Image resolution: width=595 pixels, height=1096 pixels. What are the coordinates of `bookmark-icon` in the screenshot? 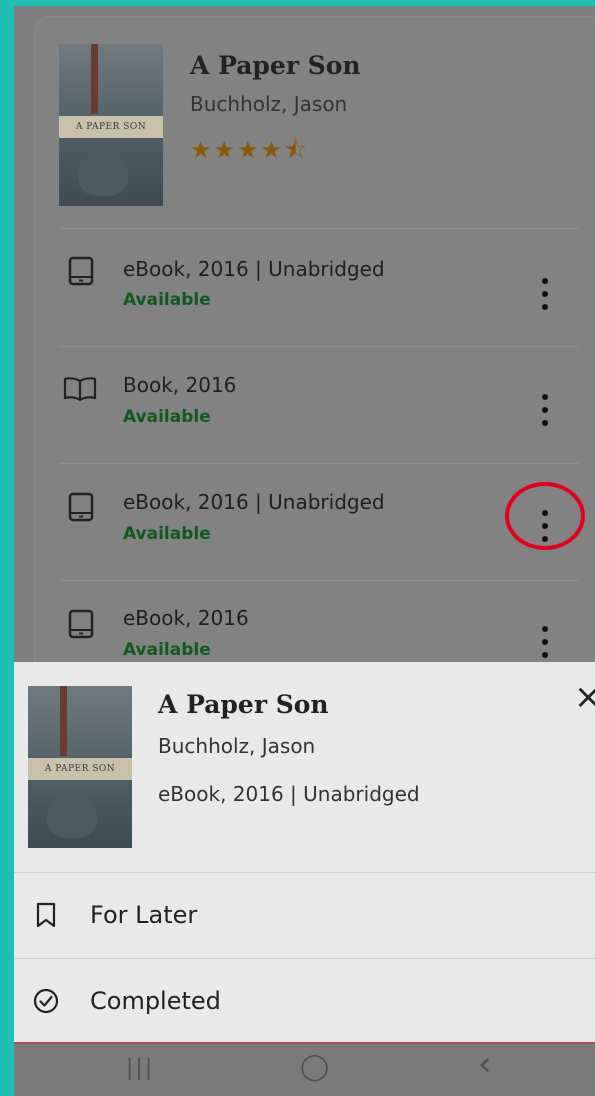 It's located at (46, 915).